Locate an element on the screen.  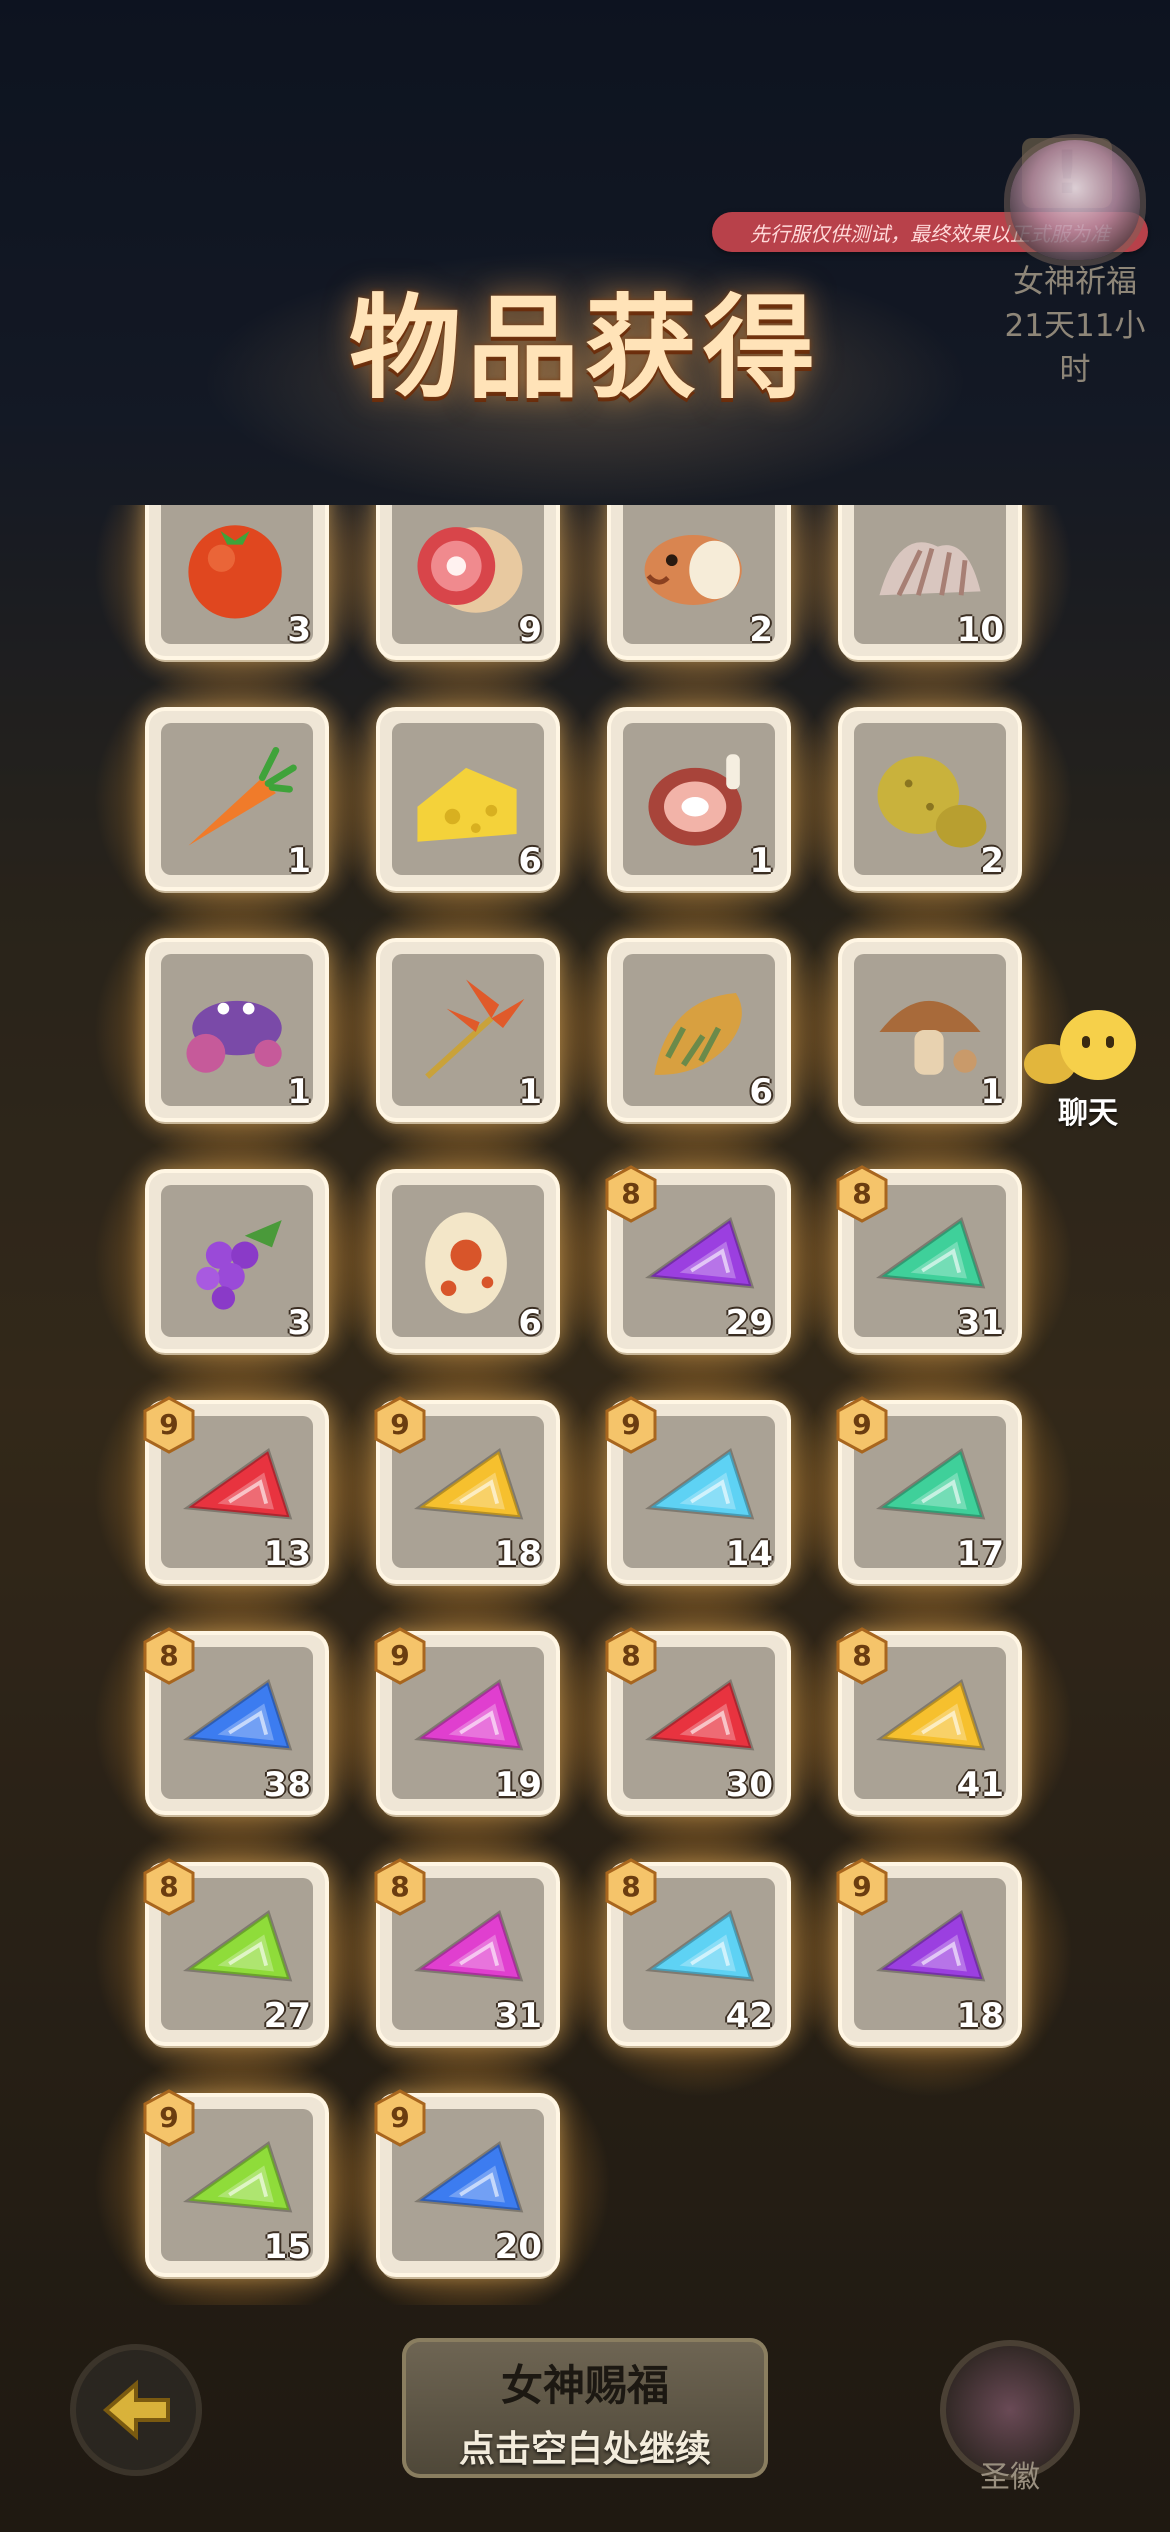
ham-icon is located at coordinates (470, 570).